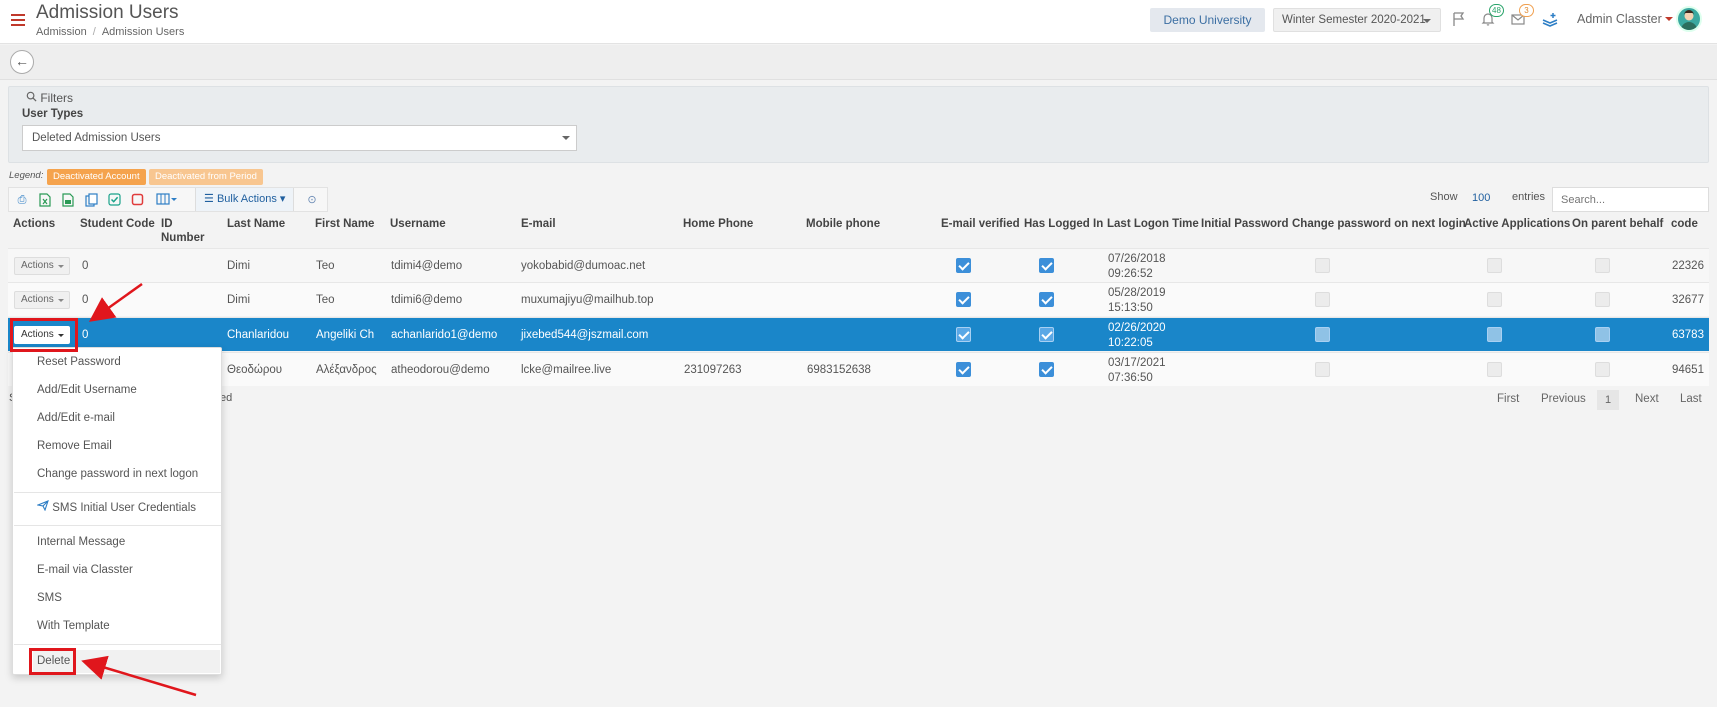 Image resolution: width=1717 pixels, height=707 pixels. I want to click on col-active-applications: Active Applications, so click(1517, 224).